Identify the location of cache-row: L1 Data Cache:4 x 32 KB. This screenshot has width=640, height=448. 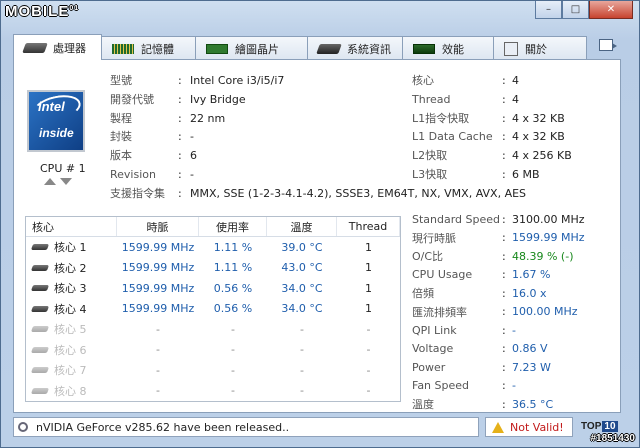
(492, 137).